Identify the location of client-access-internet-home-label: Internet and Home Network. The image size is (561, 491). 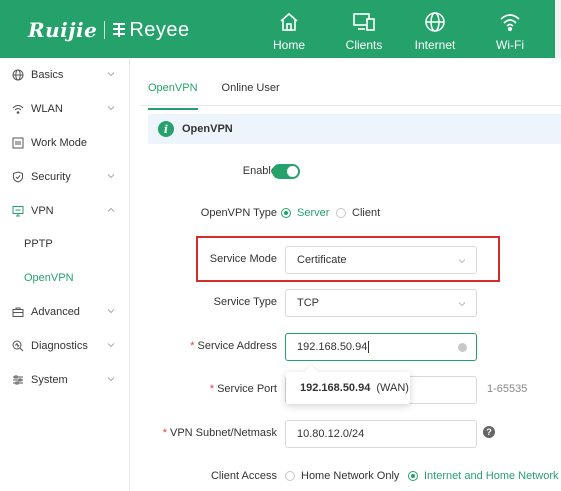
(491, 476).